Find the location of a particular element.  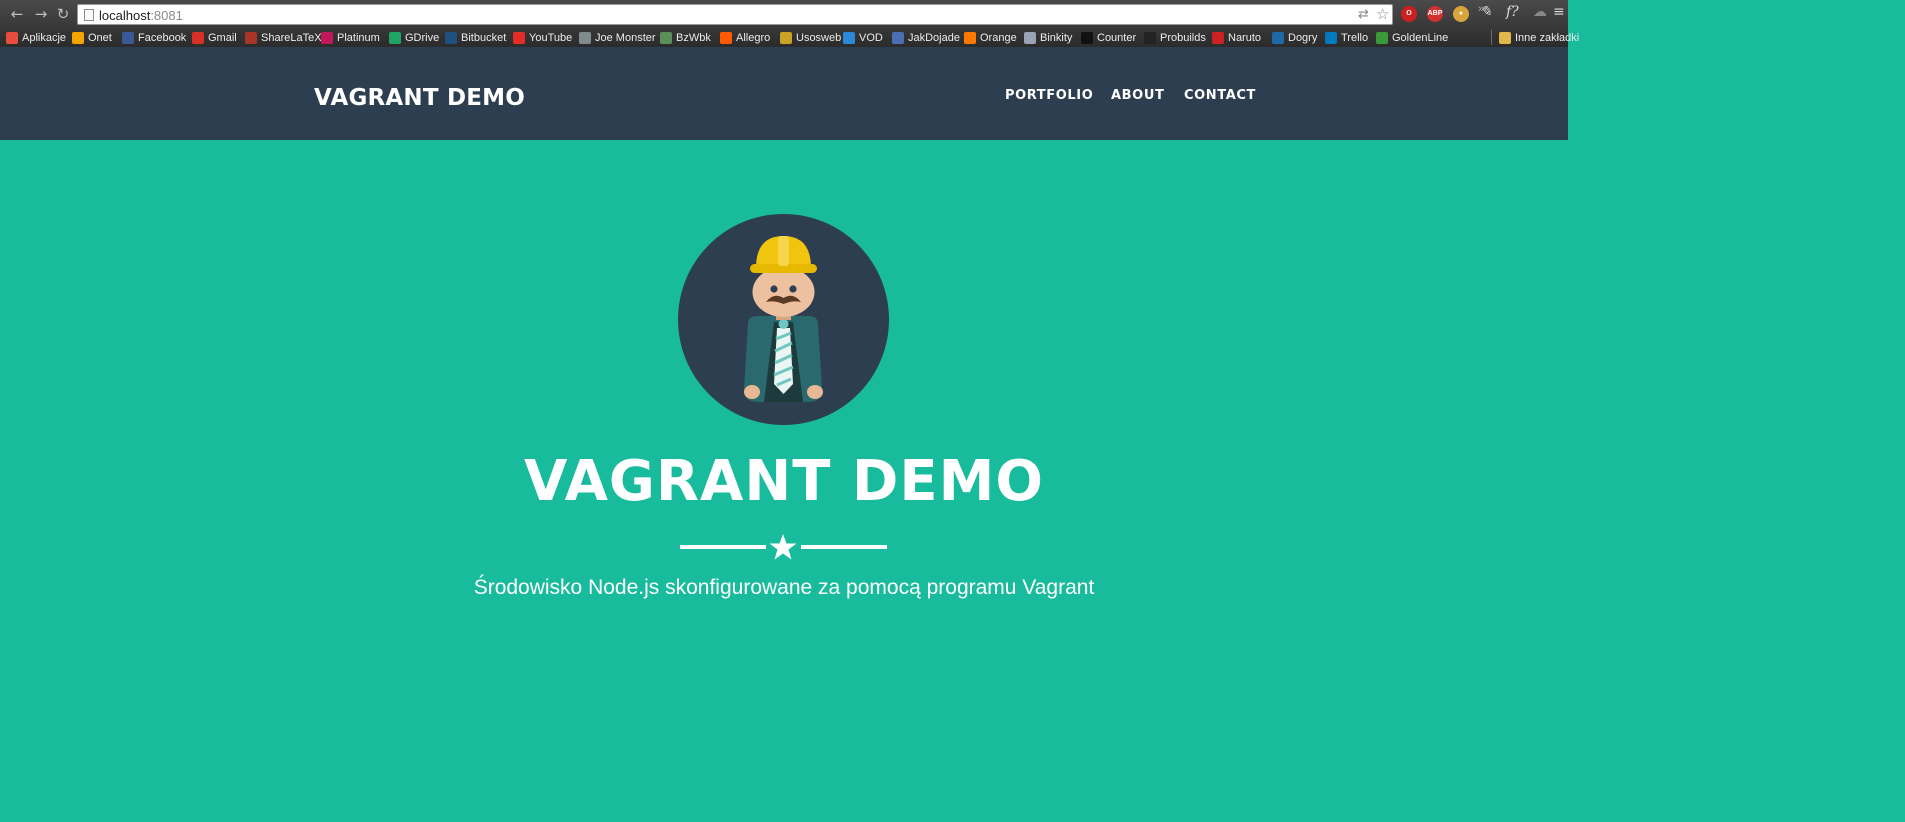

left-eye is located at coordinates (774, 289).